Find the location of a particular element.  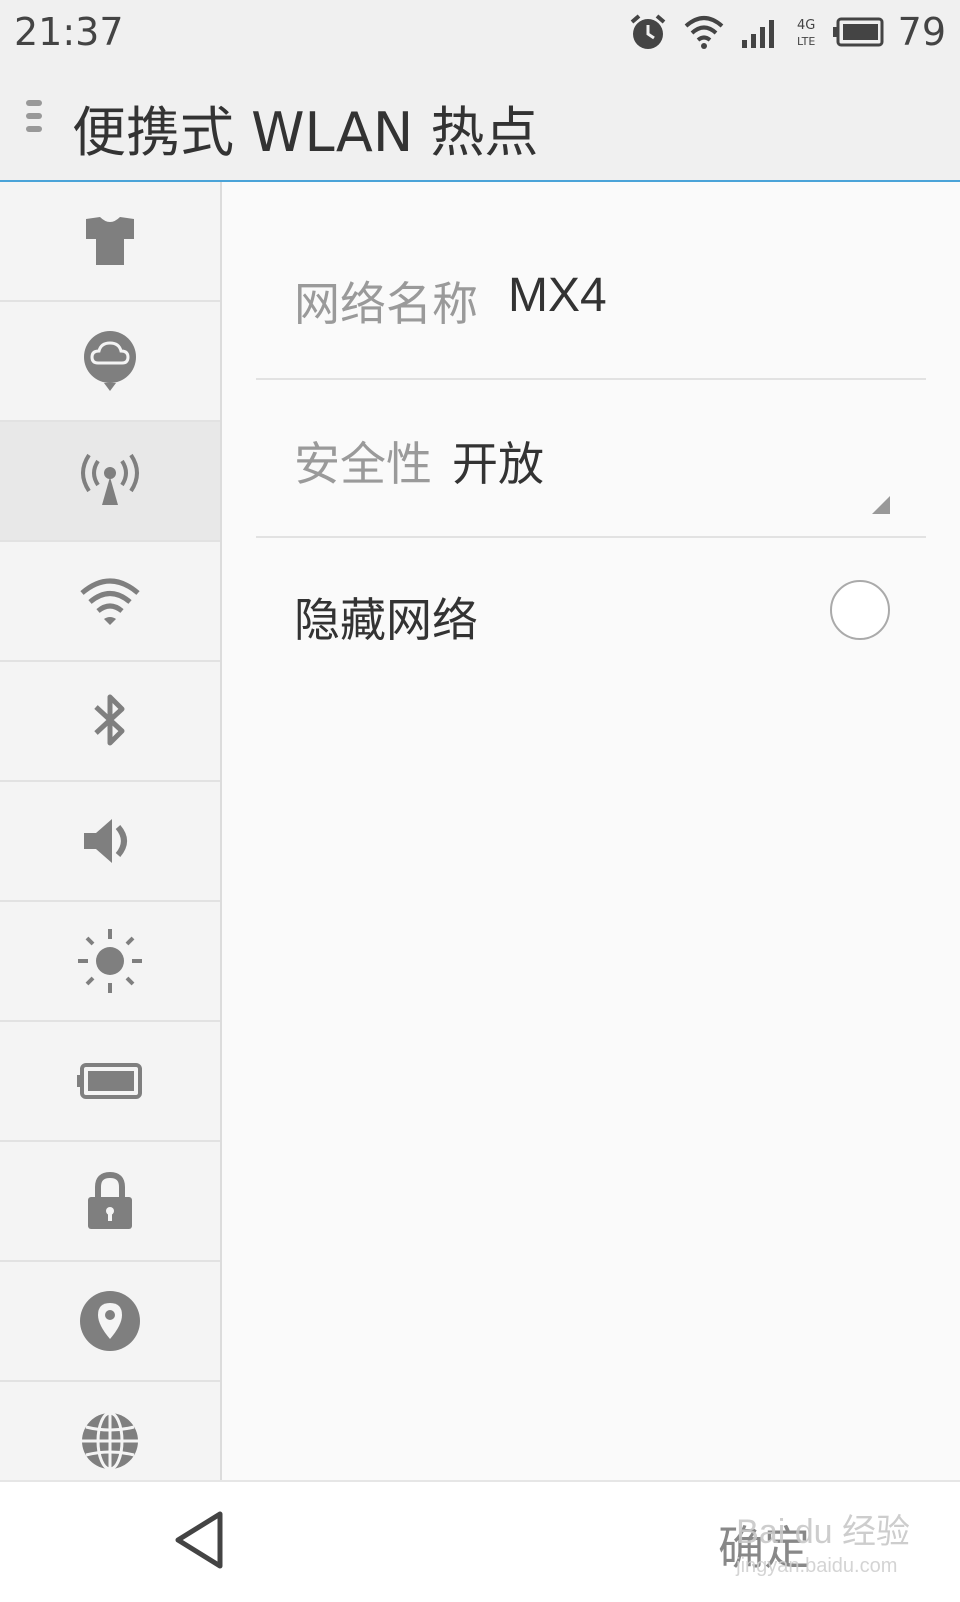

security-select: 开放 is located at coordinates (498, 461).